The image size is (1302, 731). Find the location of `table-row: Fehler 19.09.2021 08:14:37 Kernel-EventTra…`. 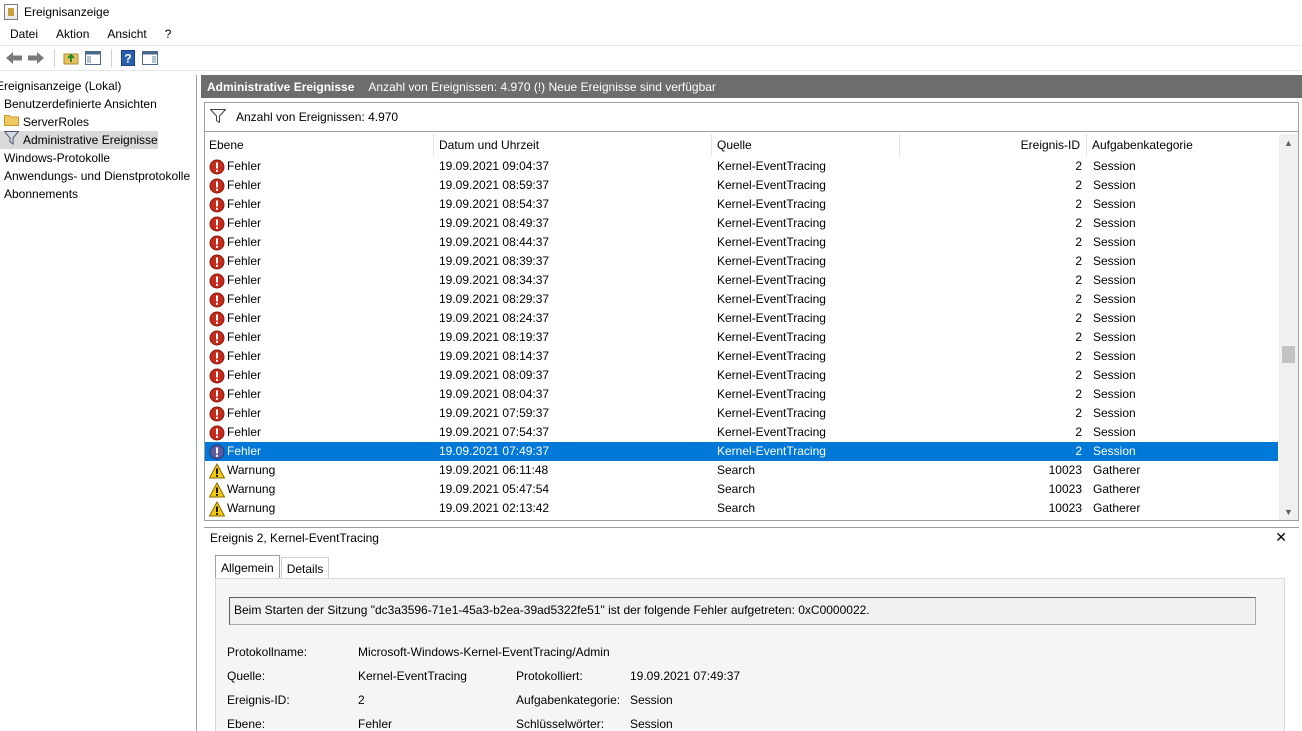

table-row: Fehler 19.09.2021 08:14:37 Kernel-EventTra… is located at coordinates (741, 356).